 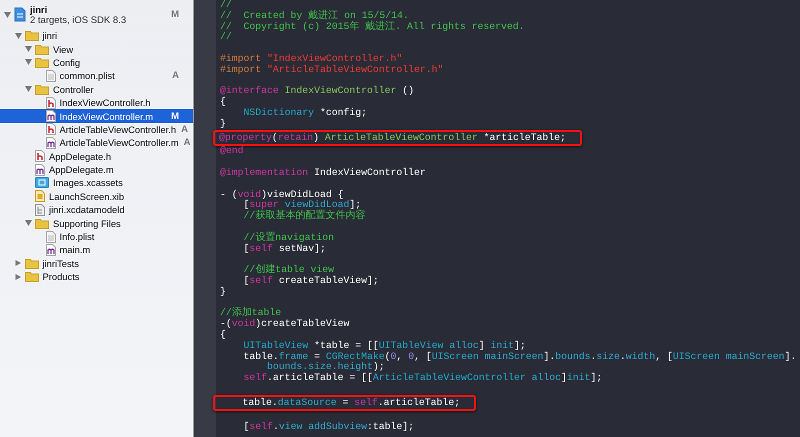 What do you see at coordinates (96, 263) in the screenshot?
I see `folder-item: jinriTests` at bounding box center [96, 263].